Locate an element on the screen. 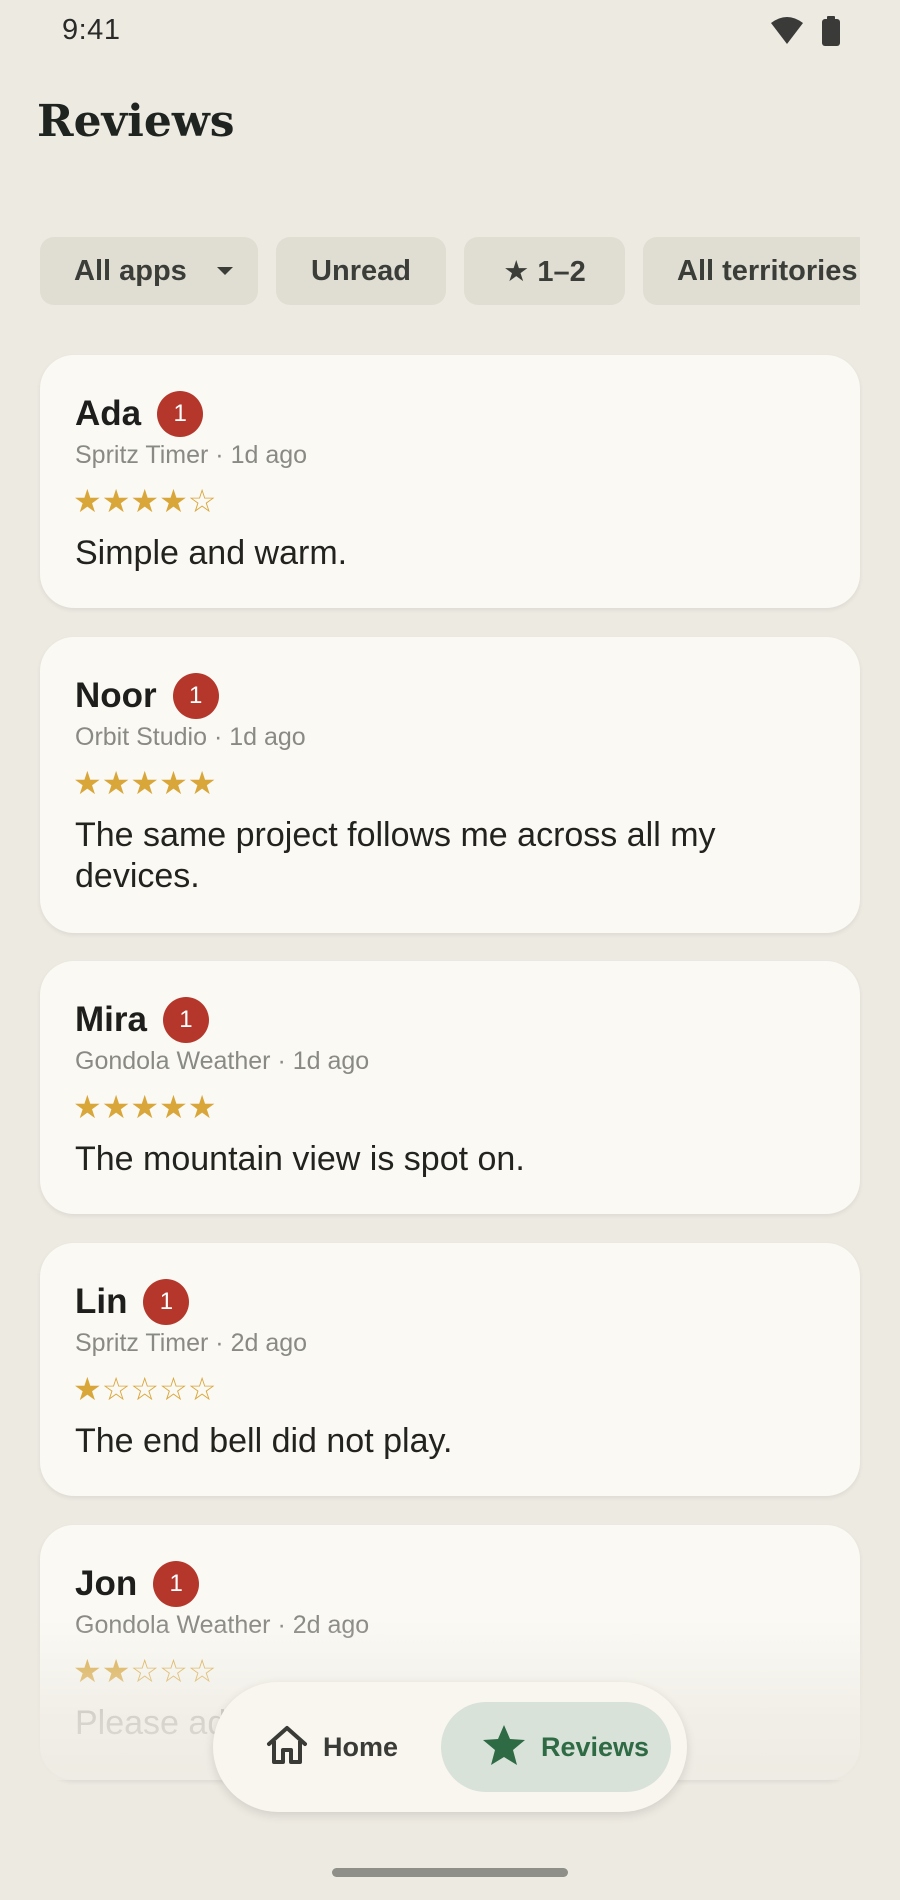 This screenshot has width=900, height=1900. star-rating-stars: ★★★★☆ is located at coordinates (145, 501).